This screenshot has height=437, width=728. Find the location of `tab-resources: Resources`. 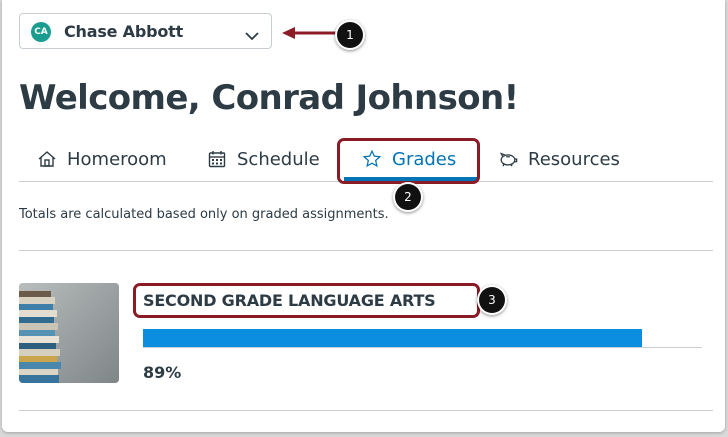

tab-resources: Resources is located at coordinates (559, 159).